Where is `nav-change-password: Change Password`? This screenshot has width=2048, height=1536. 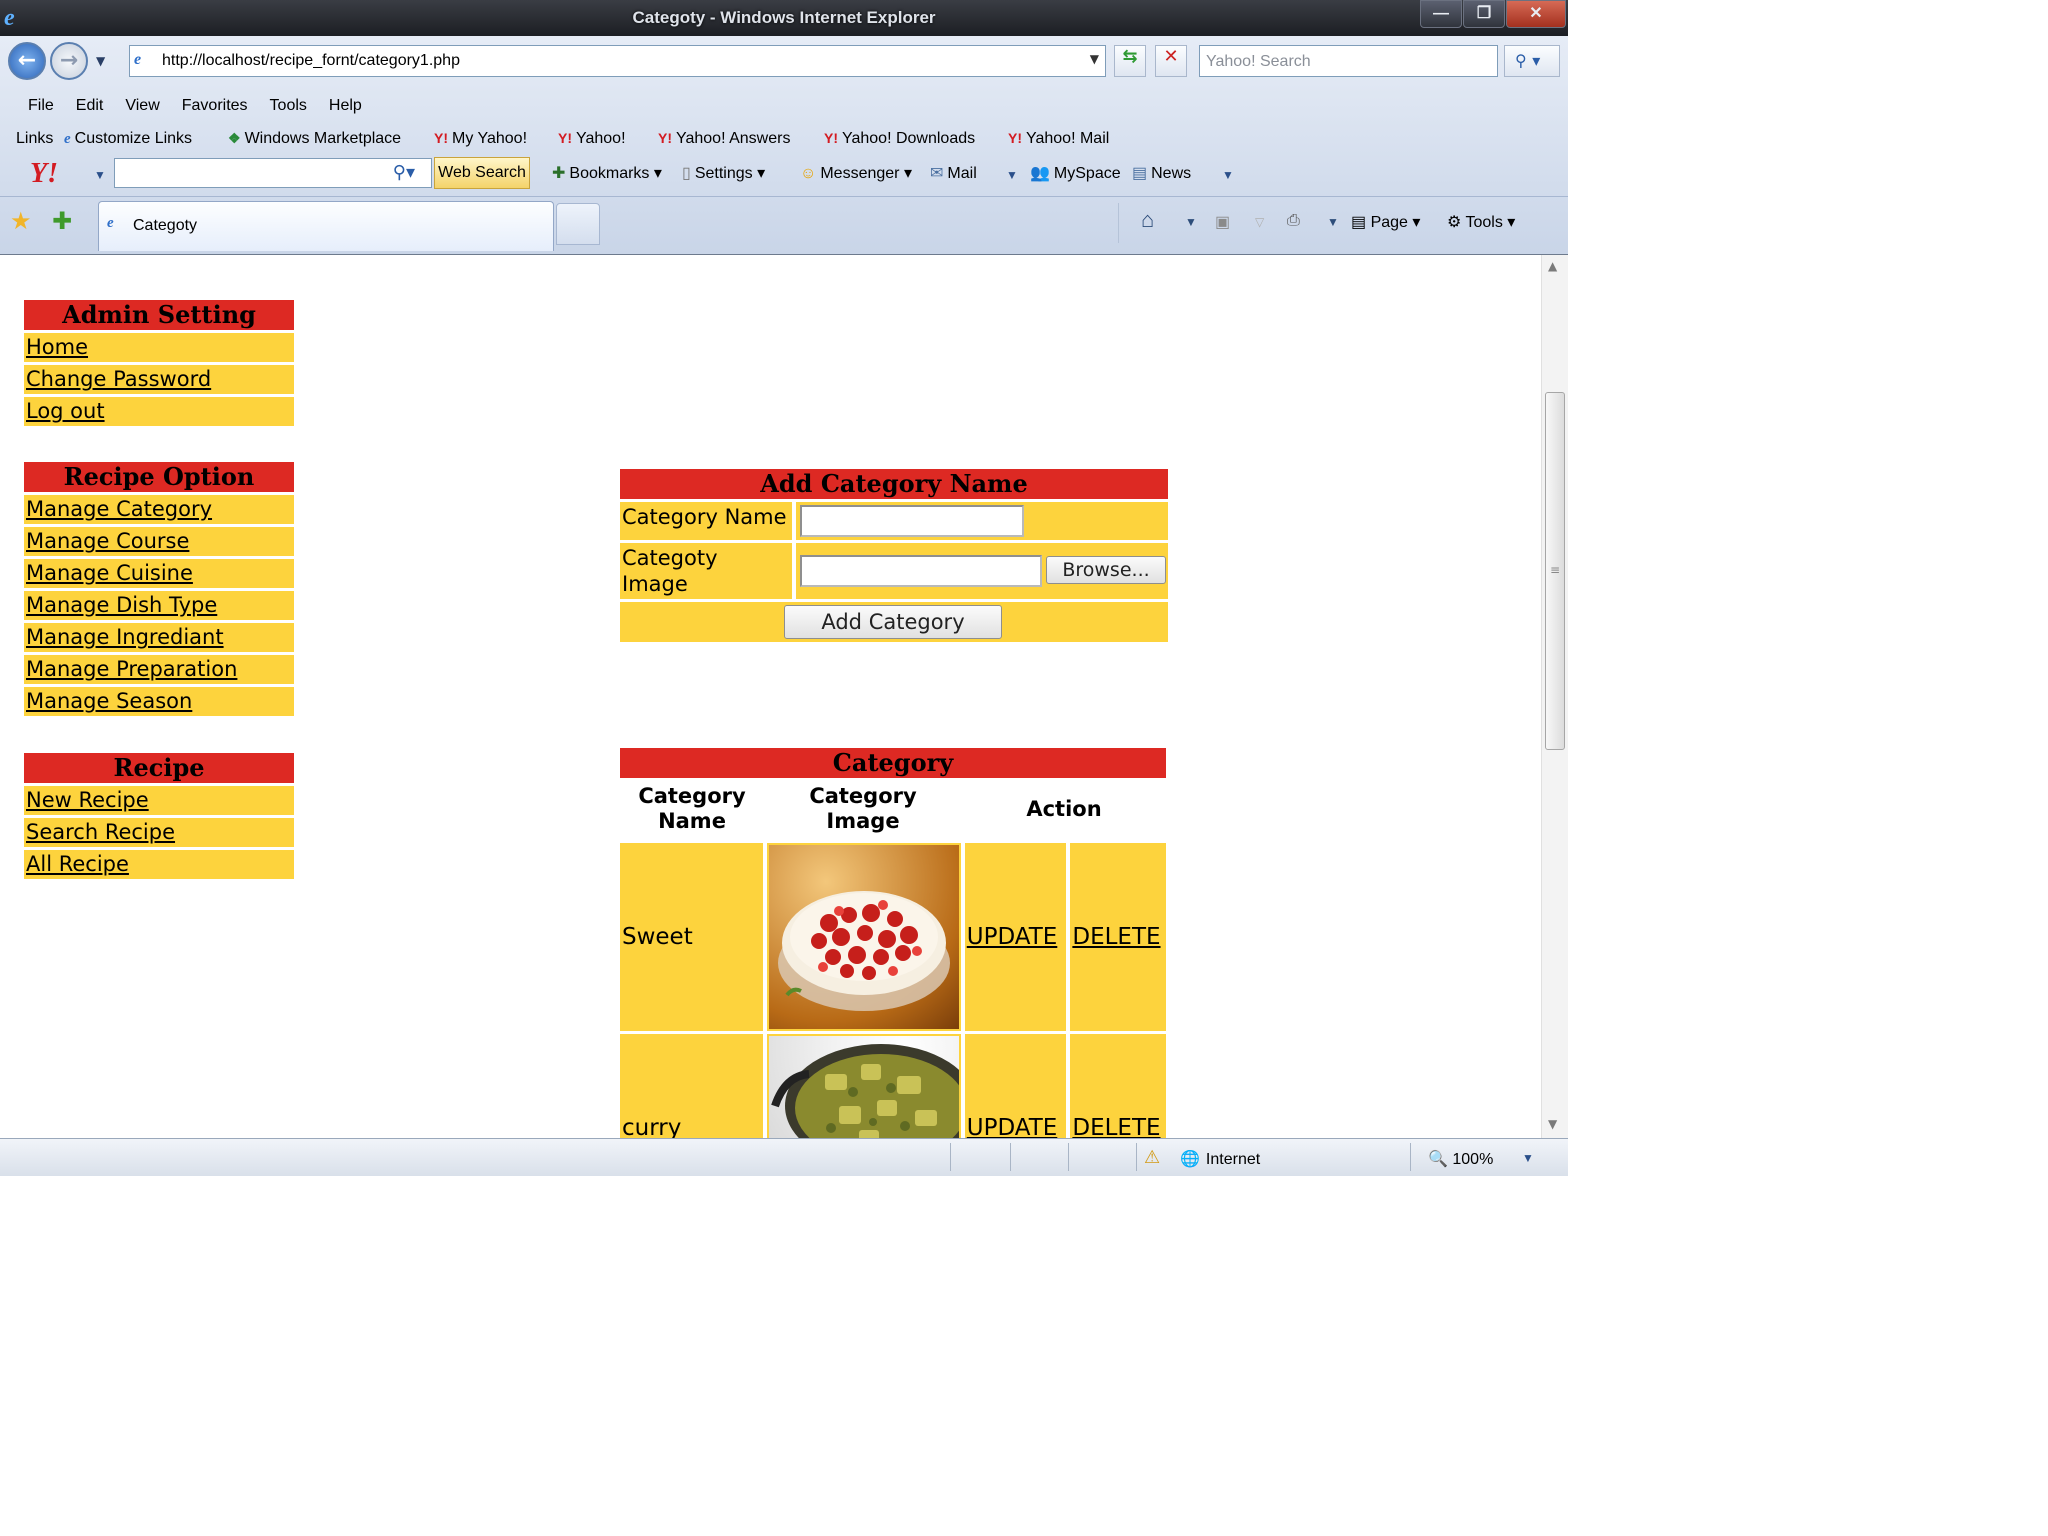
nav-change-password: Change Password is located at coordinates (159, 379).